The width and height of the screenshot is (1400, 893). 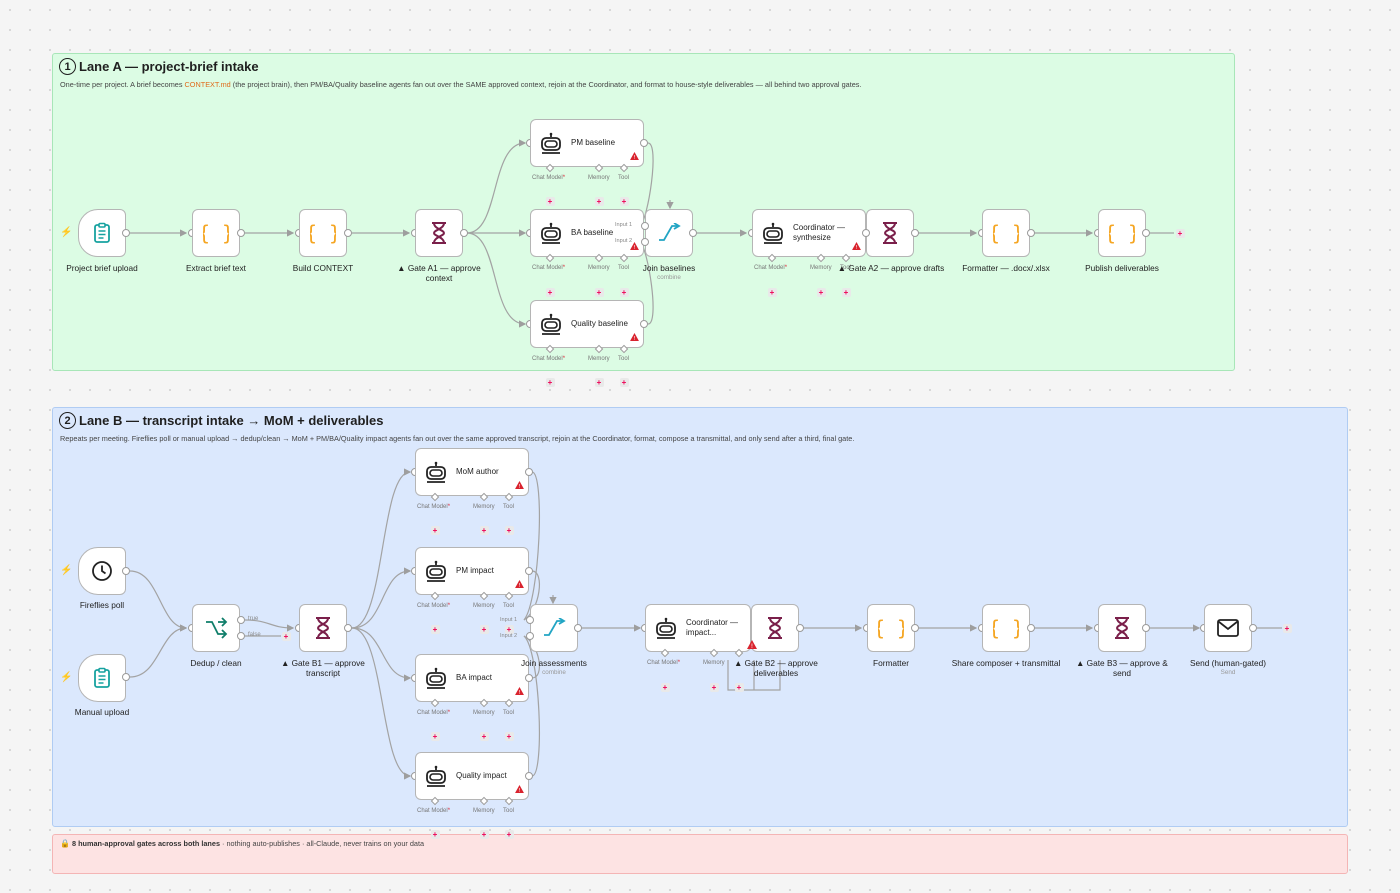 I want to click on node-gate-a2, so click(x=890, y=233).